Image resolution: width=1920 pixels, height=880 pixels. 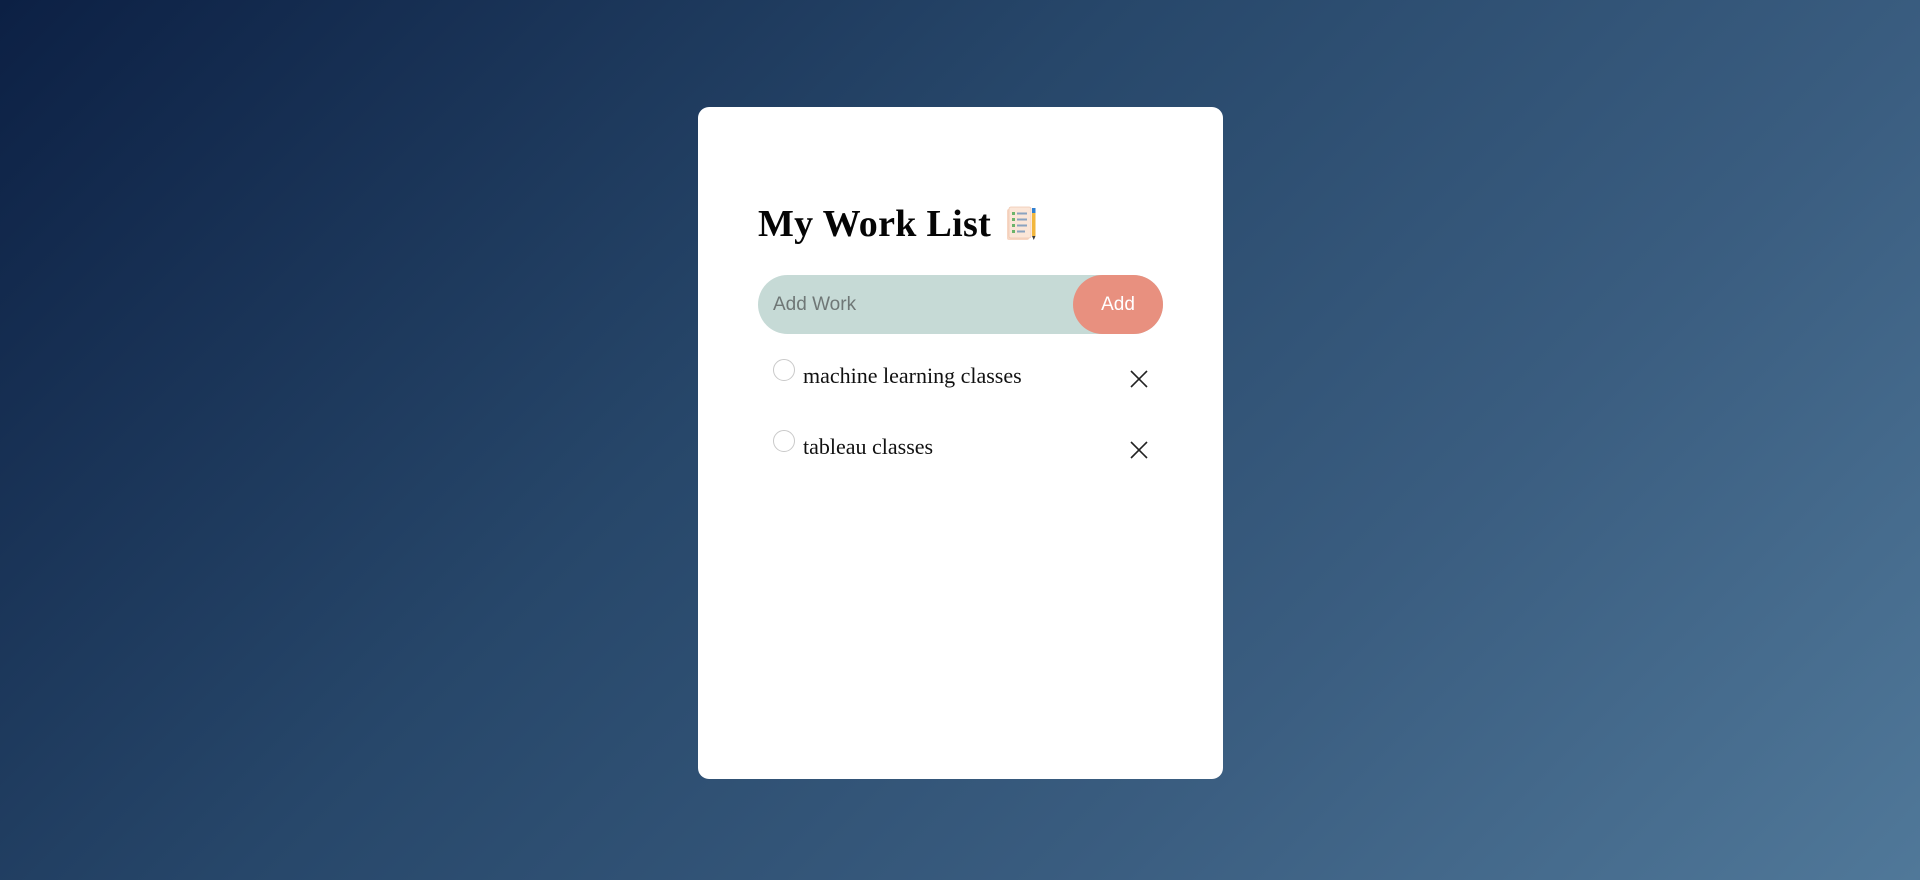 I want to click on list-item: tableau classes, so click(x=960, y=459).